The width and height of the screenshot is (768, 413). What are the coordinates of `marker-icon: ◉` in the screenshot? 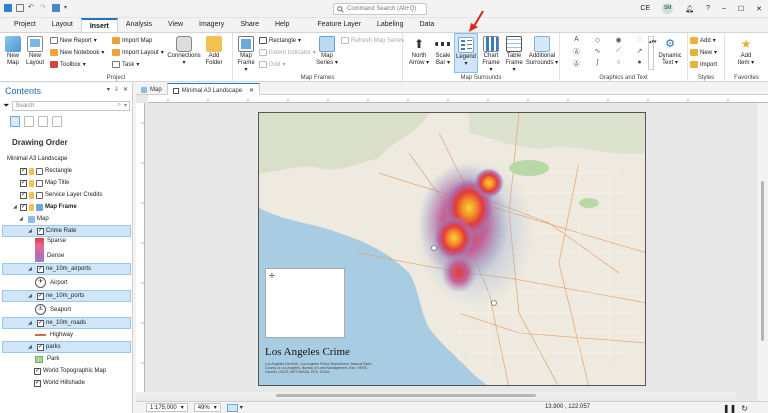 It's located at (618, 41).